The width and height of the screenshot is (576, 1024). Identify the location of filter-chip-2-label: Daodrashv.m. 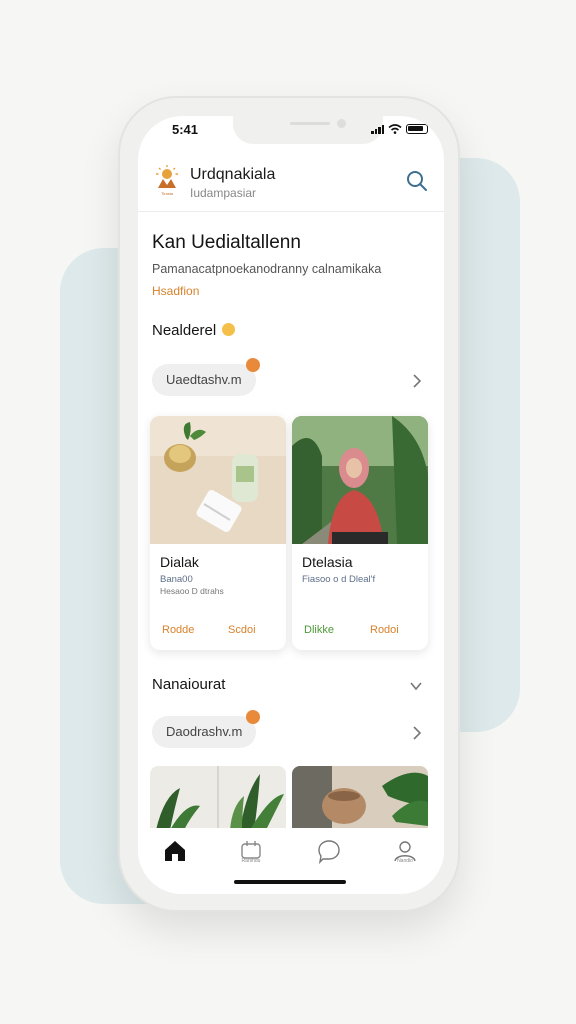
(204, 731).